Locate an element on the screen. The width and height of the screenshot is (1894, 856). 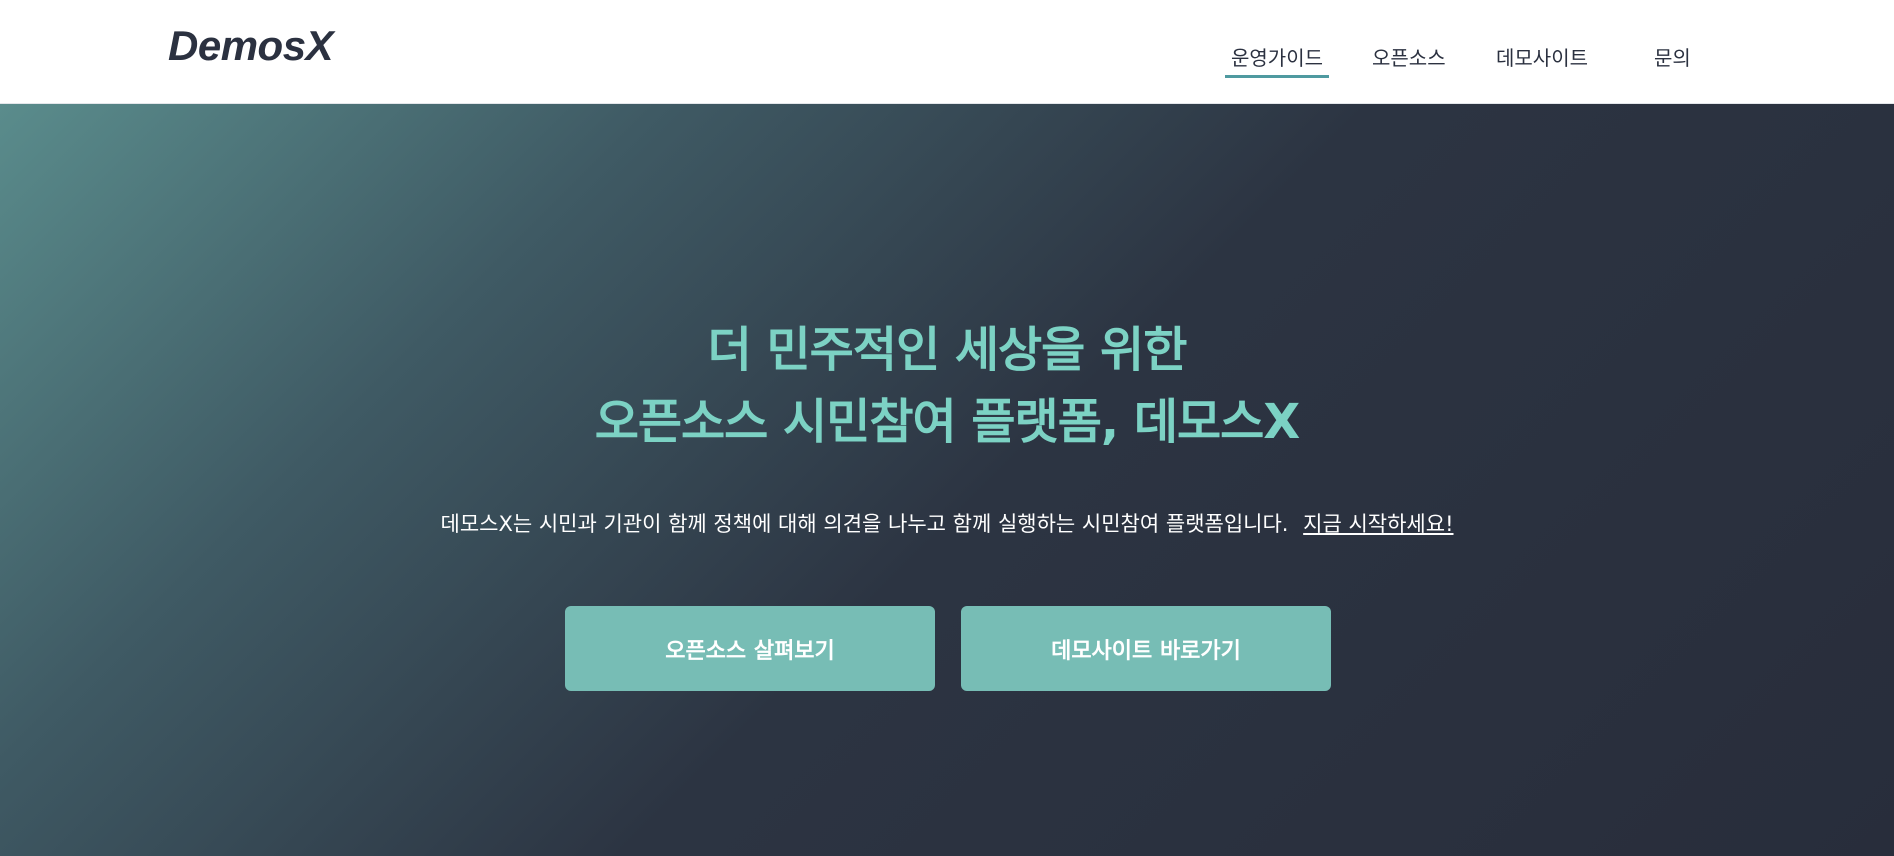
hero-headline-line1: 더 민주적인 세상을 위한 is located at coordinates (947, 350).